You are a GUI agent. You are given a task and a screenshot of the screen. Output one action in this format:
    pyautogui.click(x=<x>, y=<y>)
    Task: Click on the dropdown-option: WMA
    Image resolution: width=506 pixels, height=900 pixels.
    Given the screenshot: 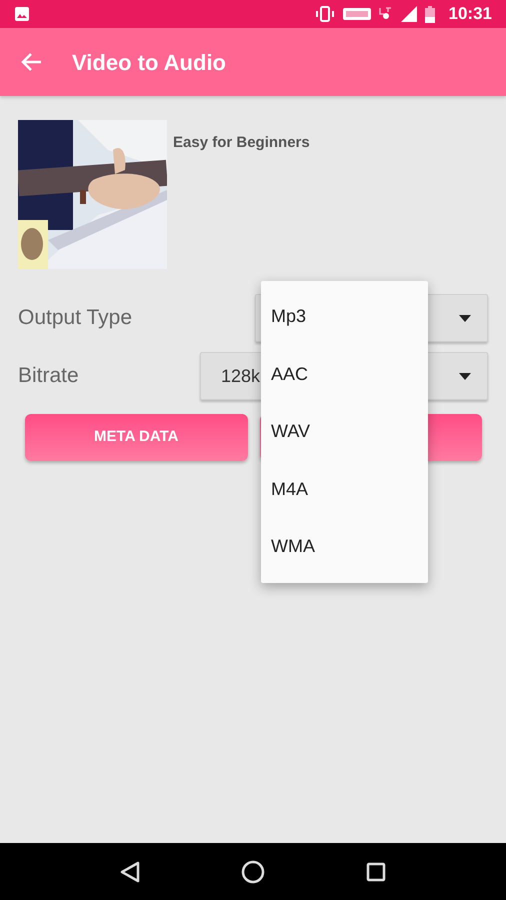 What is the action you would take?
    pyautogui.click(x=344, y=547)
    